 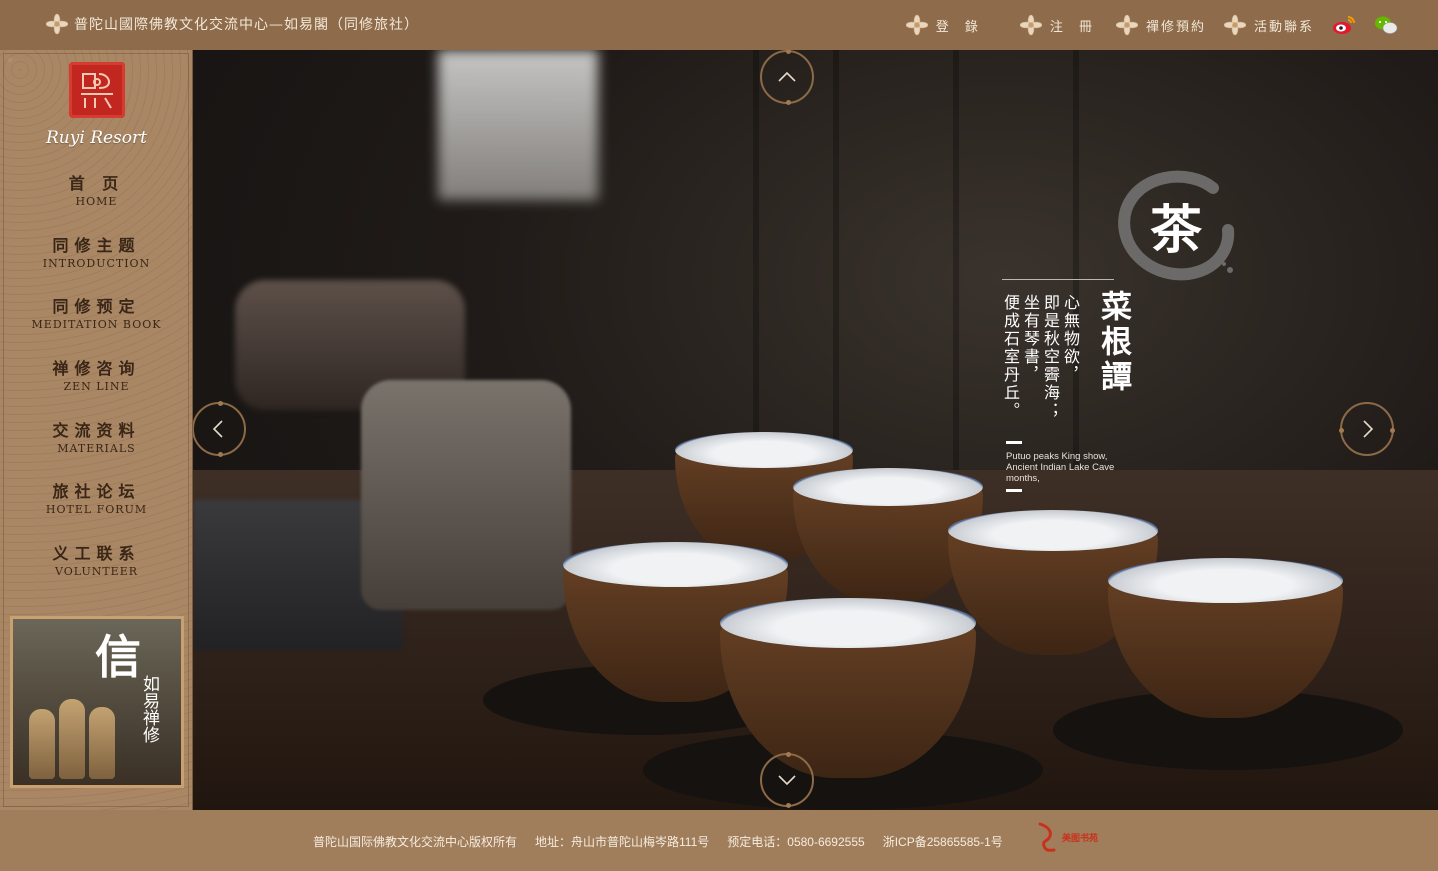 I want to click on register-label: 注 冊, so click(x=1073, y=27).